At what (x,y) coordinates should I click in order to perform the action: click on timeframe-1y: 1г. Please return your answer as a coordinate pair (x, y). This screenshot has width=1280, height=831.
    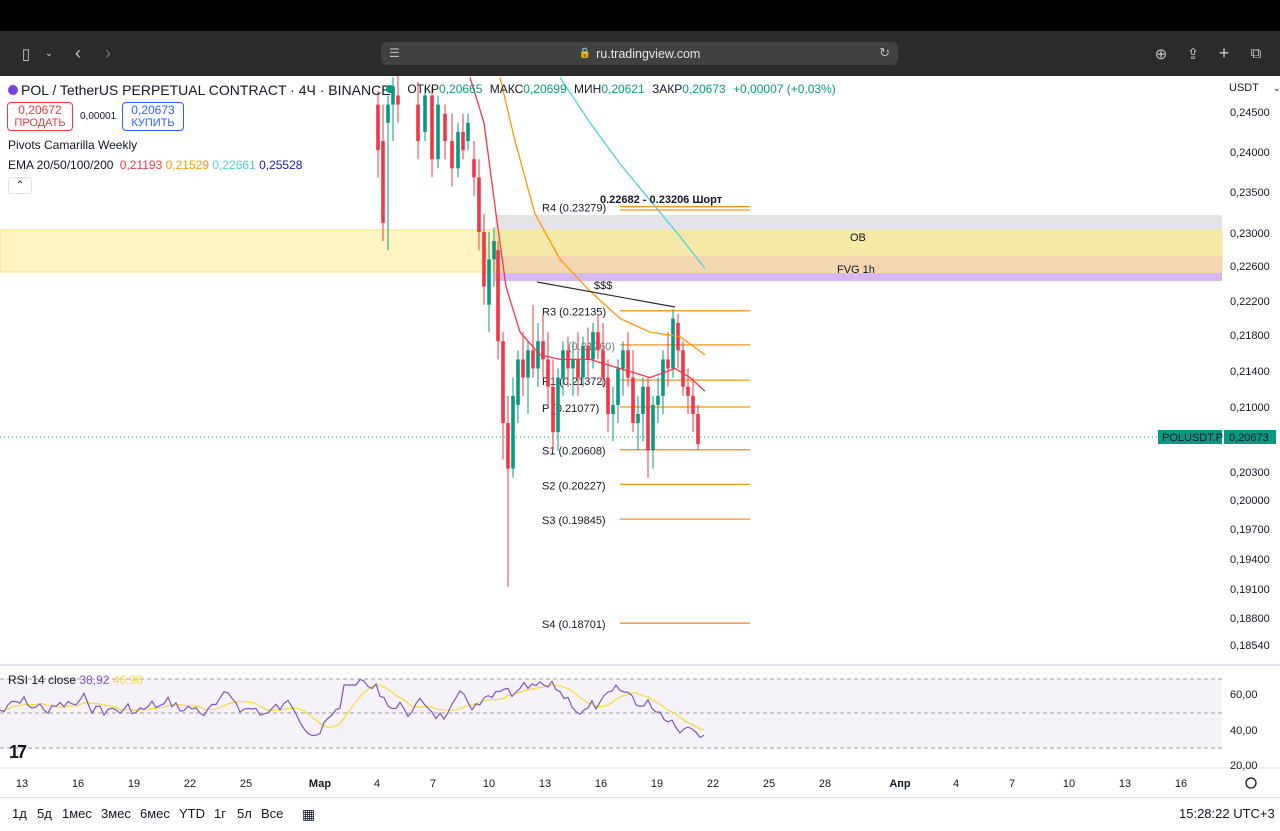
    Looking at the image, I should click on (220, 813).